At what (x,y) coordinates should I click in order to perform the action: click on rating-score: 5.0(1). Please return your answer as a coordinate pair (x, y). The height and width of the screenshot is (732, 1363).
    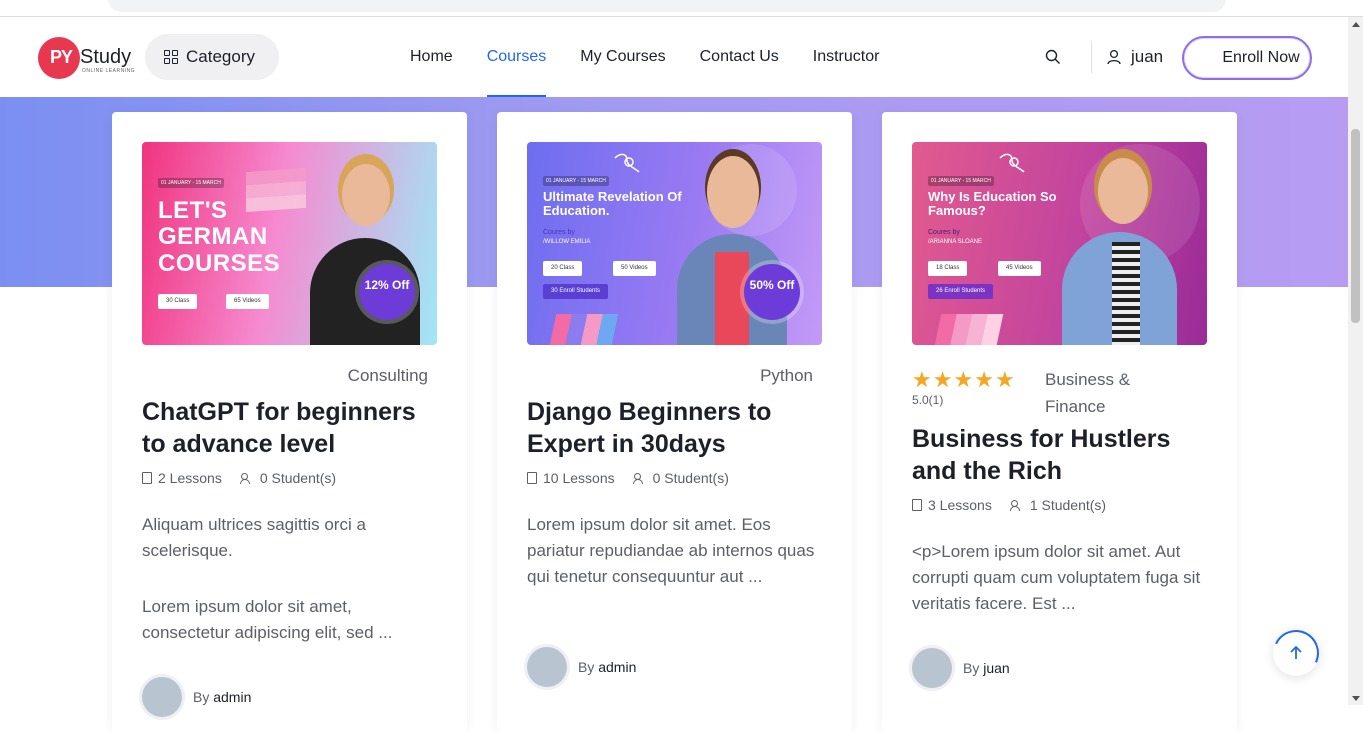
    Looking at the image, I should click on (928, 400).